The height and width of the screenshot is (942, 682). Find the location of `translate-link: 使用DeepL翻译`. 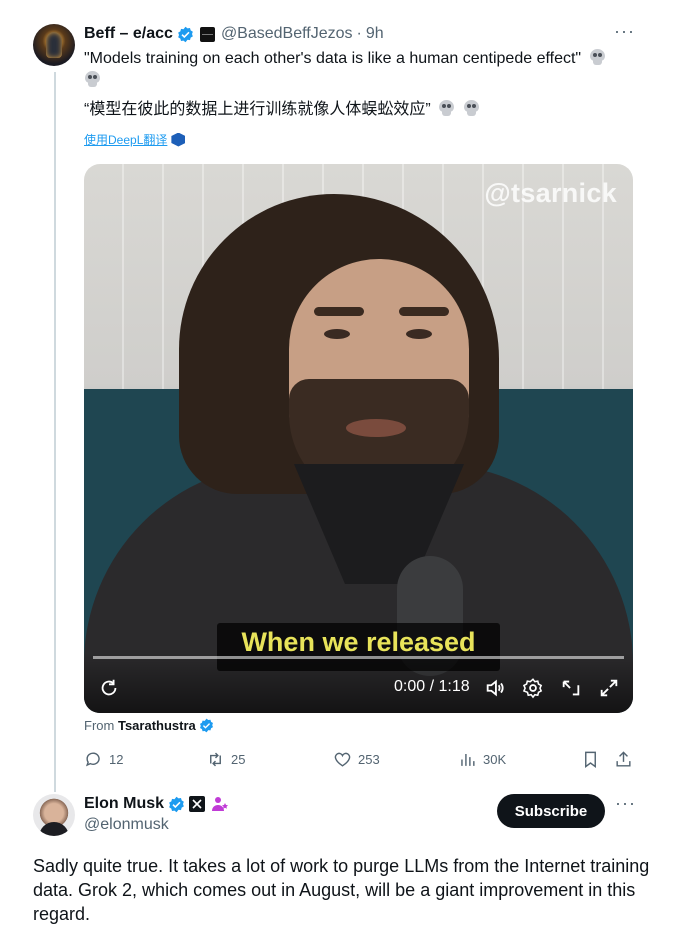

translate-link: 使用DeepL翻译 is located at coordinates (135, 139).